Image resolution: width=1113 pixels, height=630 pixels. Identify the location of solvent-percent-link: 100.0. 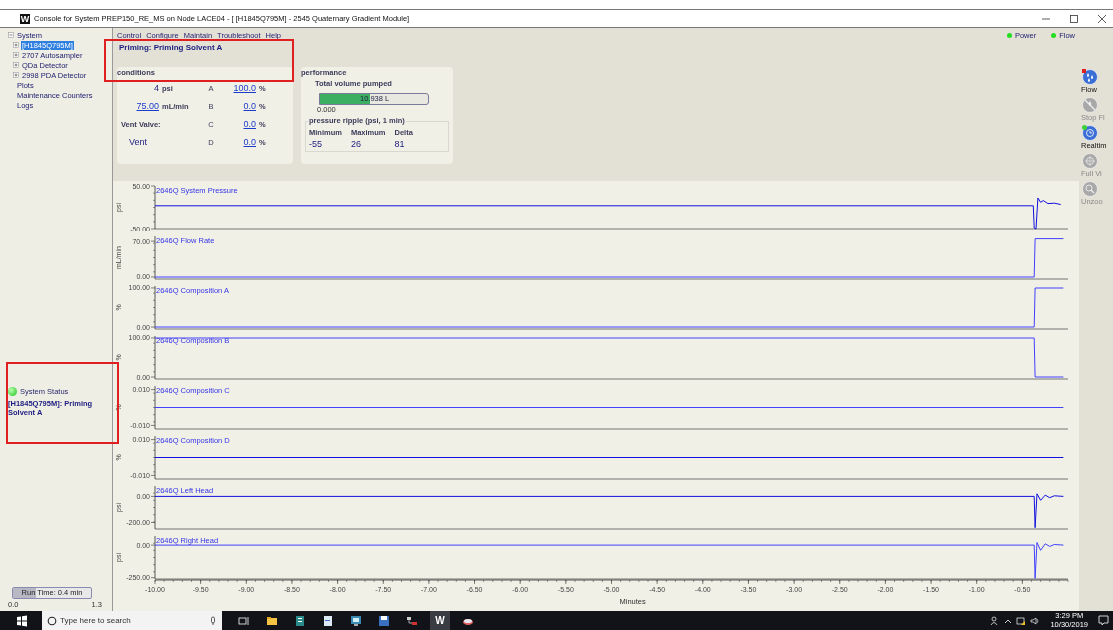
(240, 88).